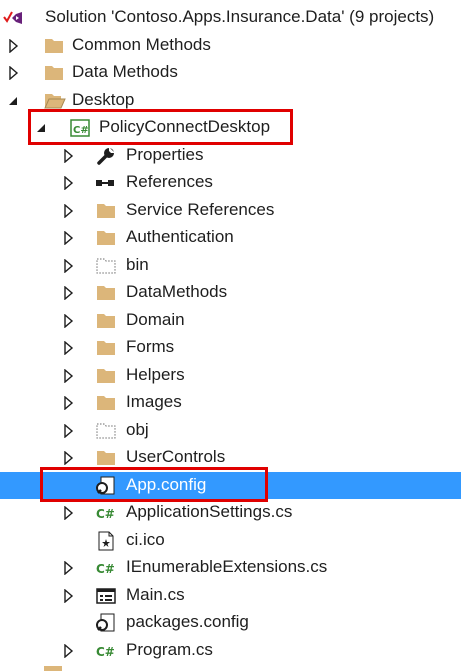 The height and width of the screenshot is (671, 461). What do you see at coordinates (137, 429) in the screenshot?
I see `tree-item-label: obj` at bounding box center [137, 429].